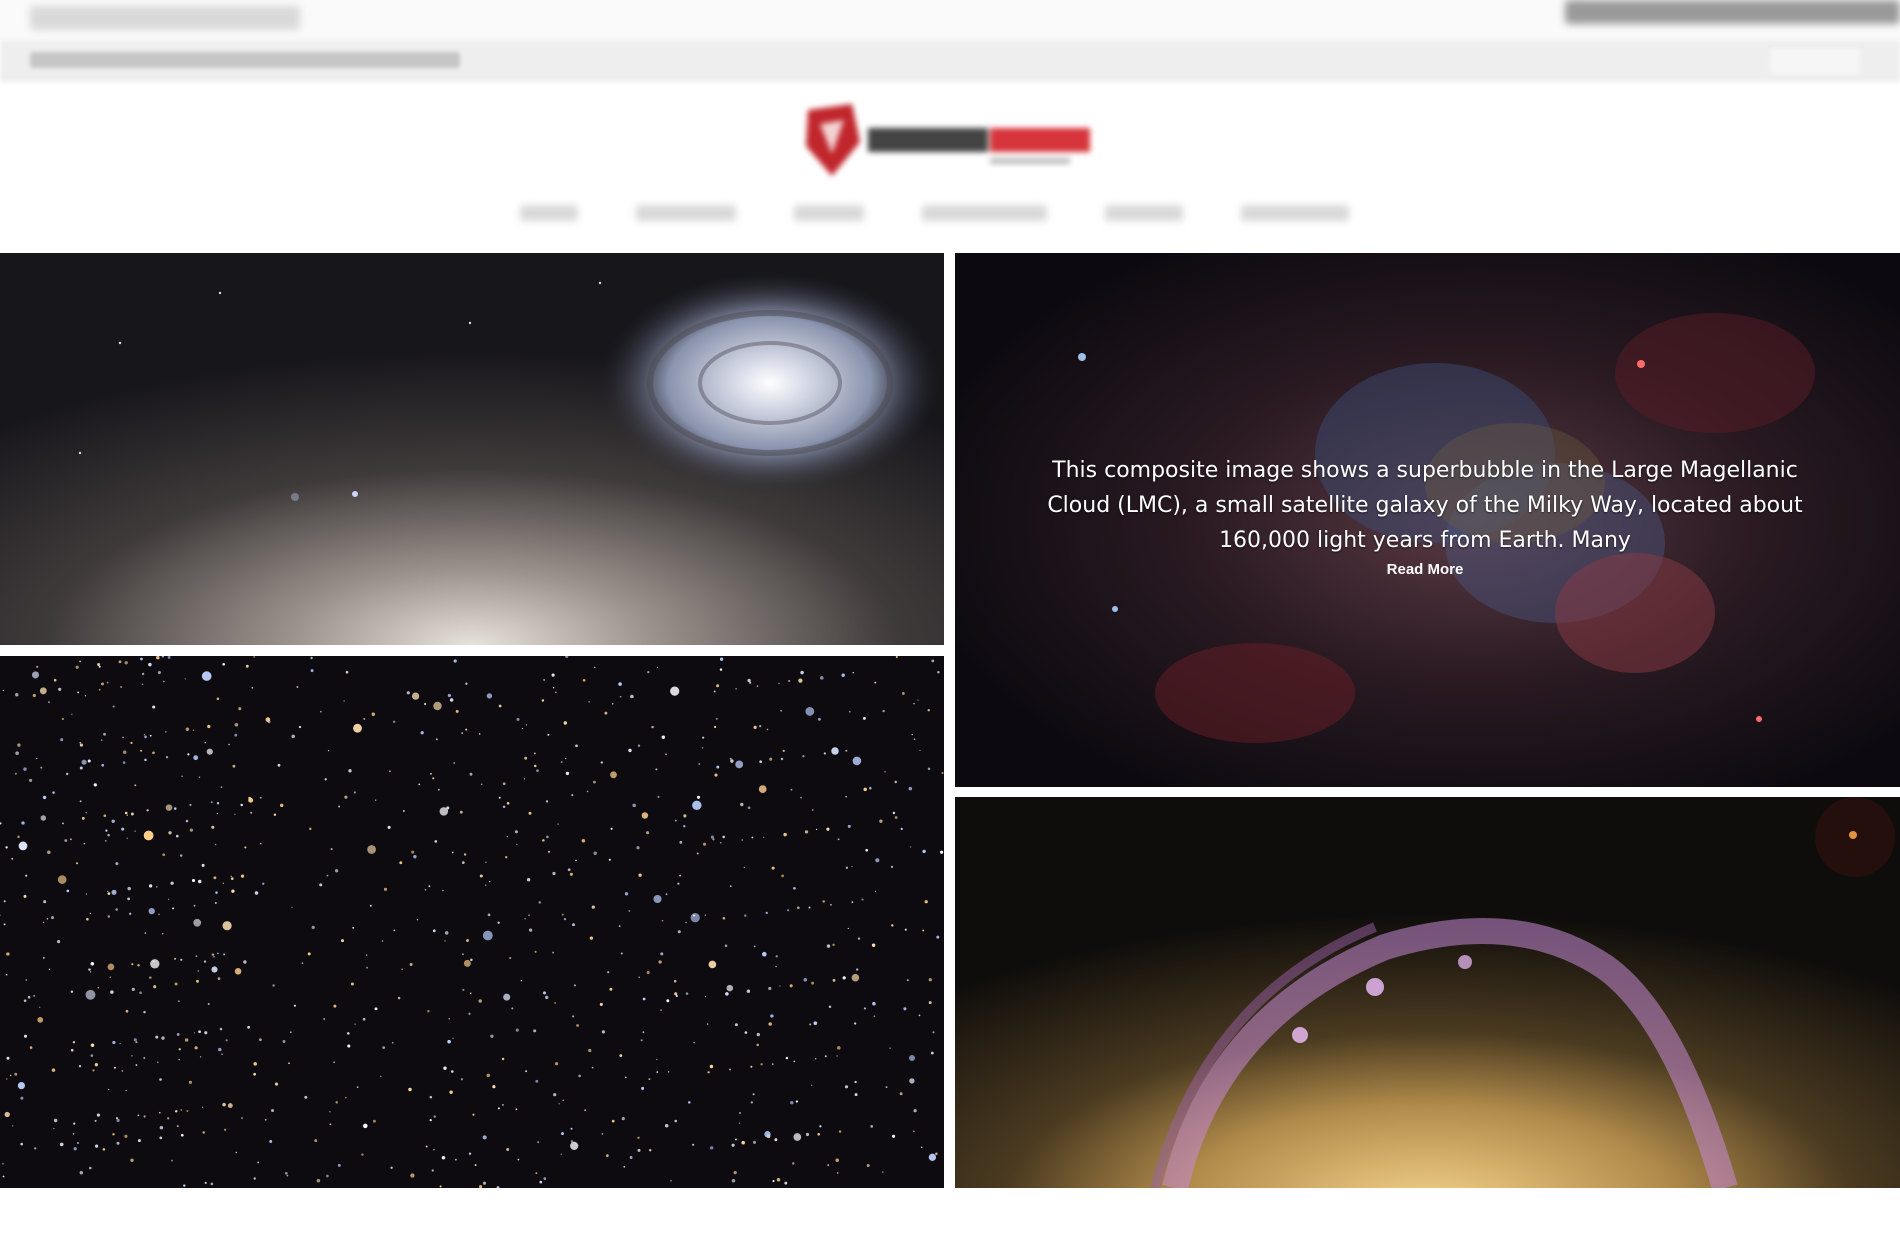 Image resolution: width=1900 pixels, height=1234 pixels. I want to click on site-logo, so click(950, 141).